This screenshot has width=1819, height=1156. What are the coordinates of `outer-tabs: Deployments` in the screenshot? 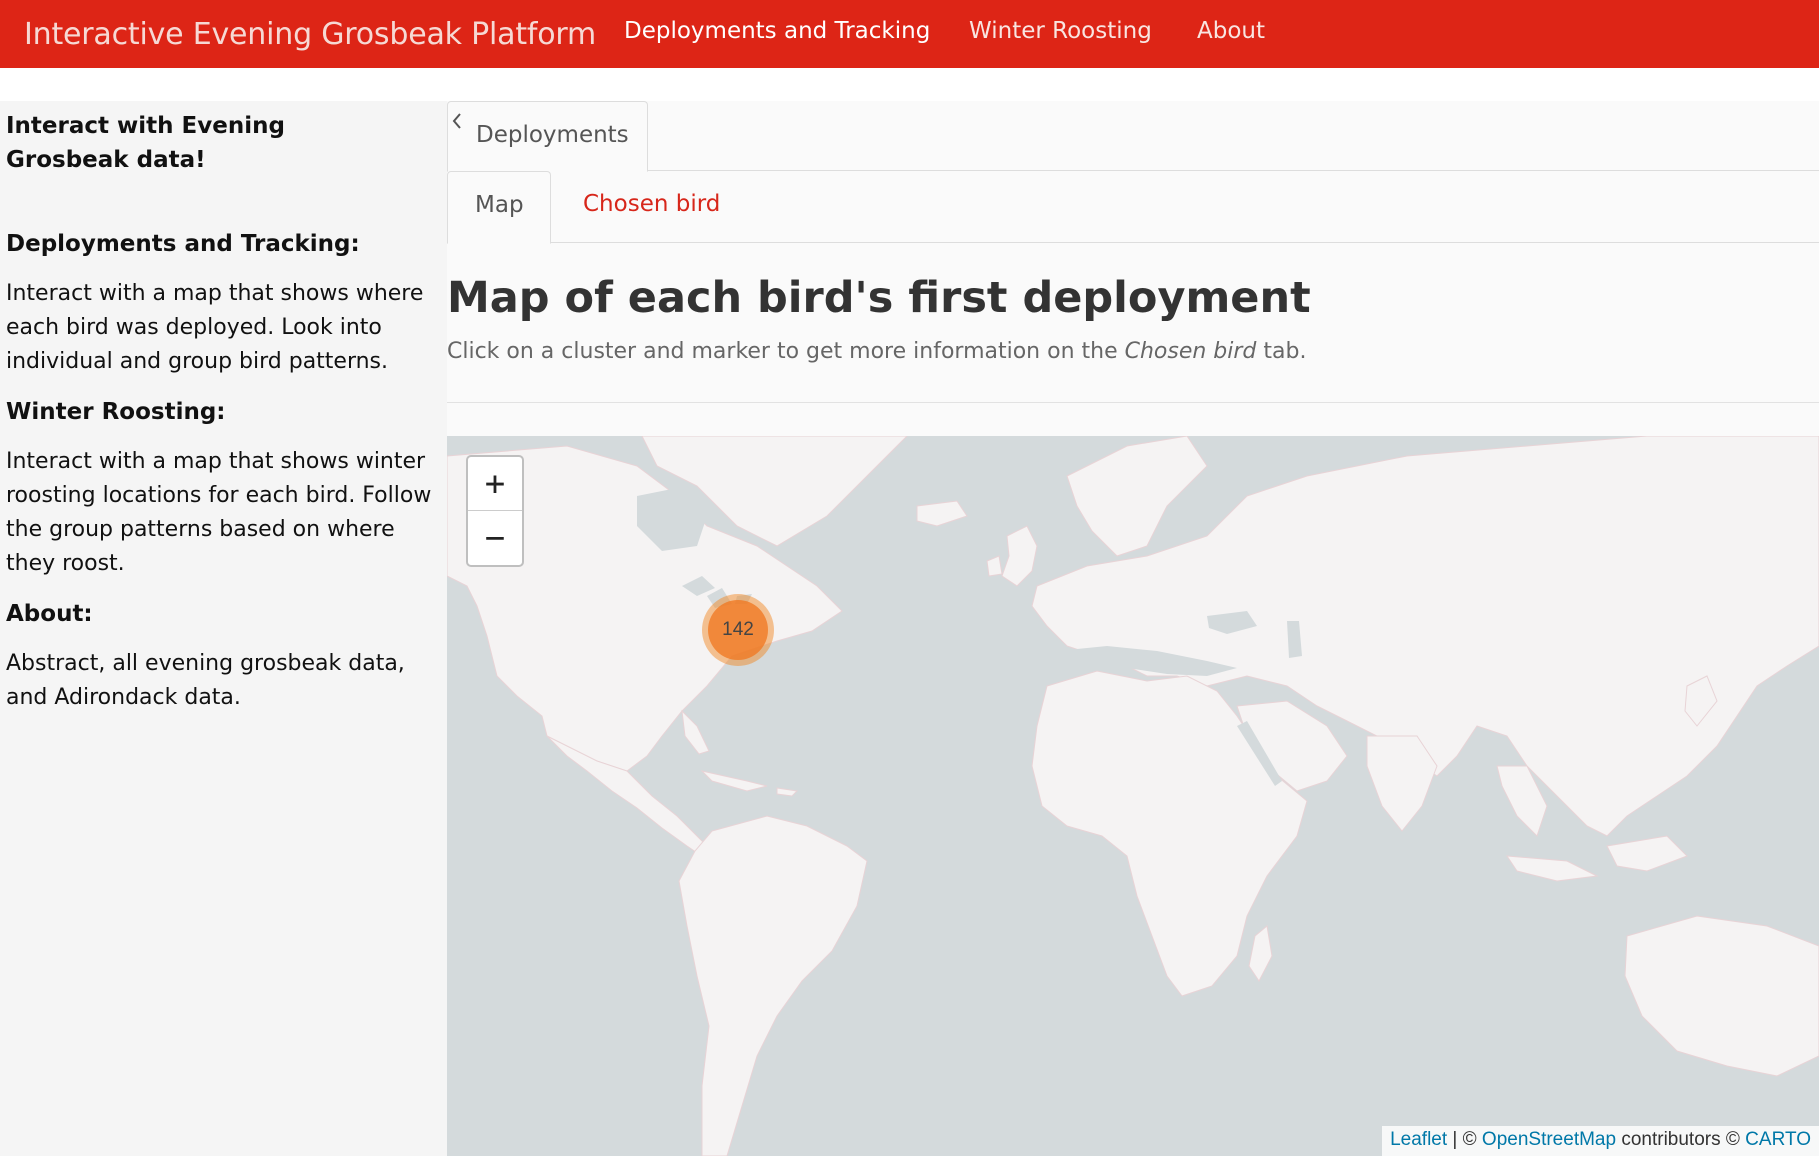 It's located at (1133, 136).